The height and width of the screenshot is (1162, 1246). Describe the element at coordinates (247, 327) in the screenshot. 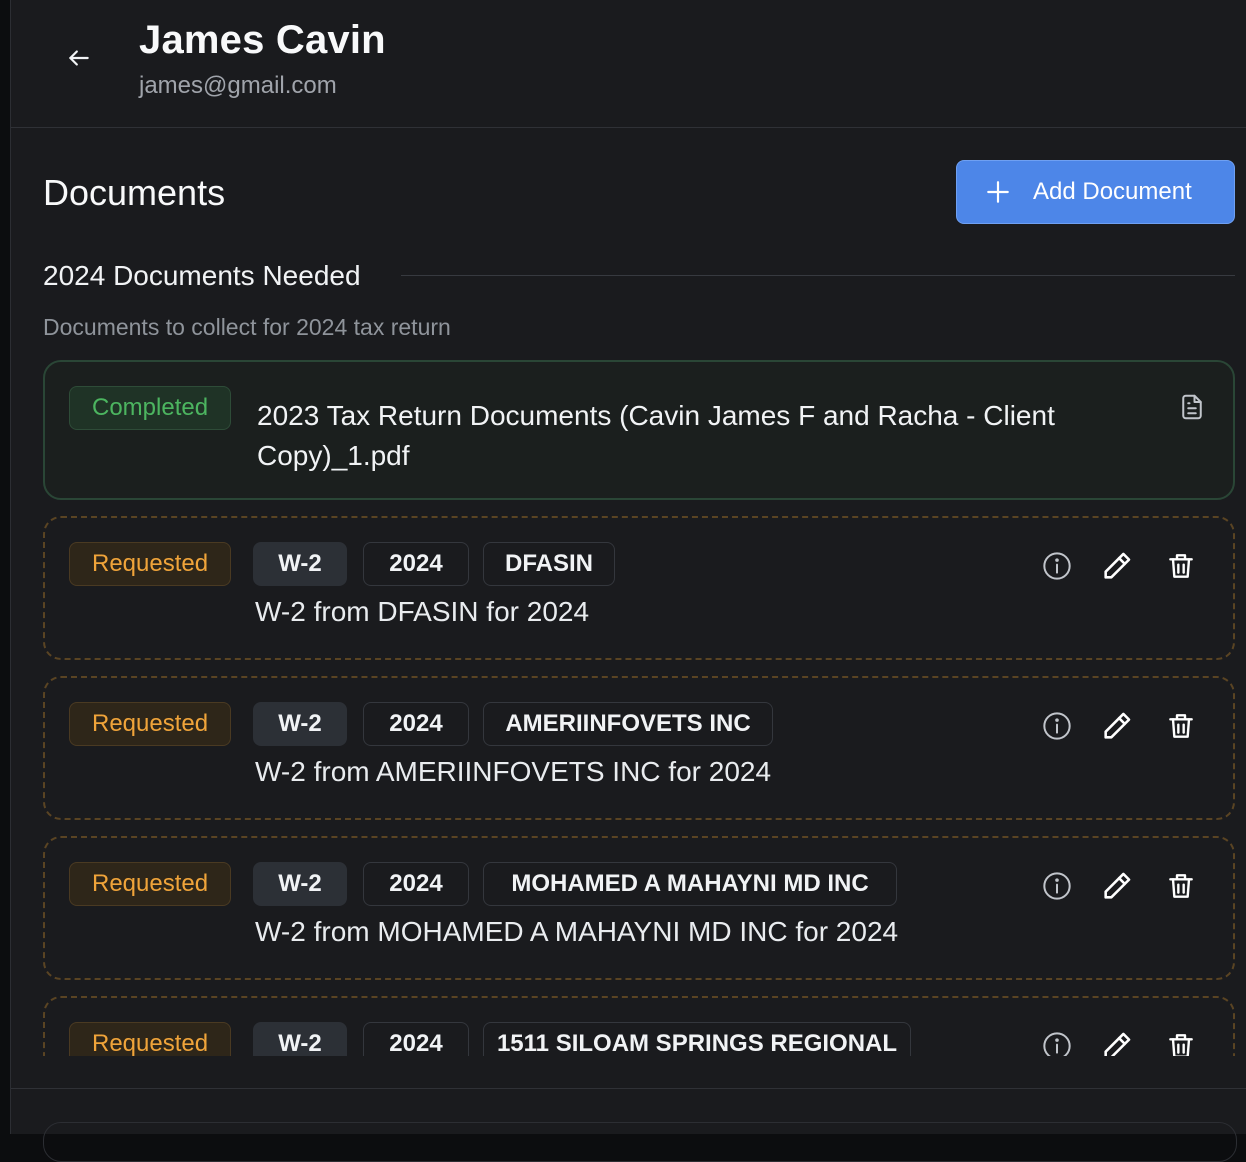

I see `group-subtitle: Documents to collect for 2024 tax return` at that location.